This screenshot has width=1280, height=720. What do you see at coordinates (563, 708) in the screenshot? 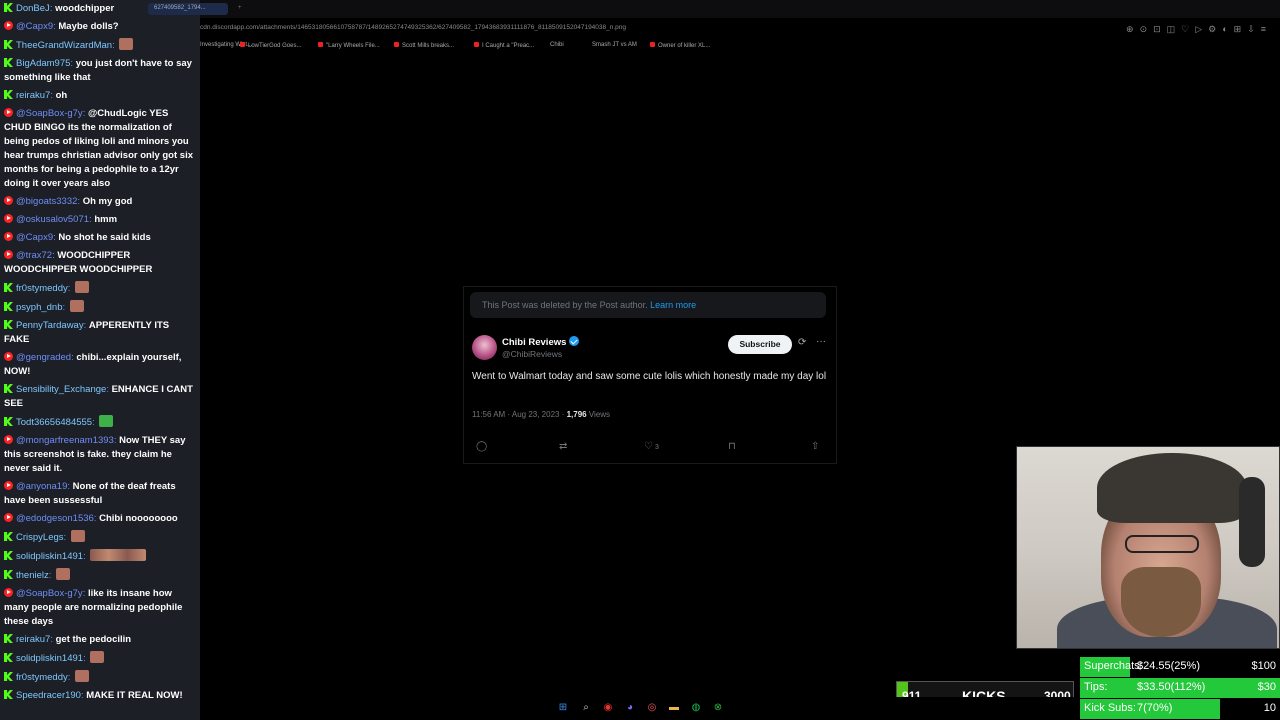
I see `start-icon: ⊞` at bounding box center [563, 708].